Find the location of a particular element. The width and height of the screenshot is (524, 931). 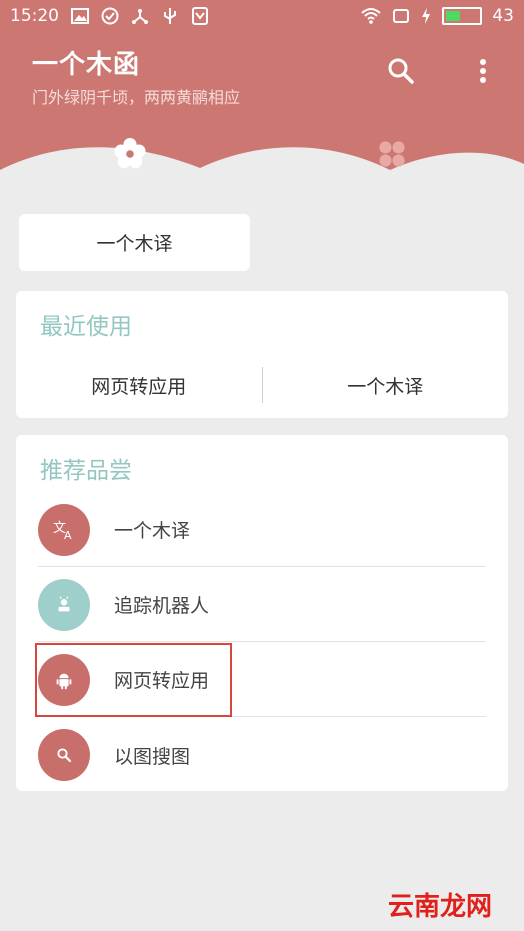

recent-list: 网页转应用 一个木译 is located at coordinates (262, 385).